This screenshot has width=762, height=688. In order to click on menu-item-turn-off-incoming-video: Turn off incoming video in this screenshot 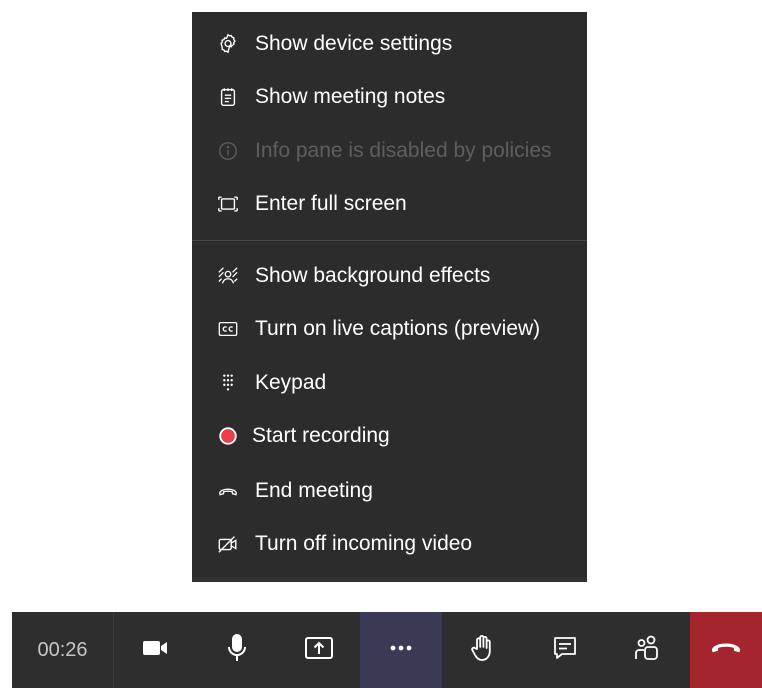, I will do `click(389, 544)`.